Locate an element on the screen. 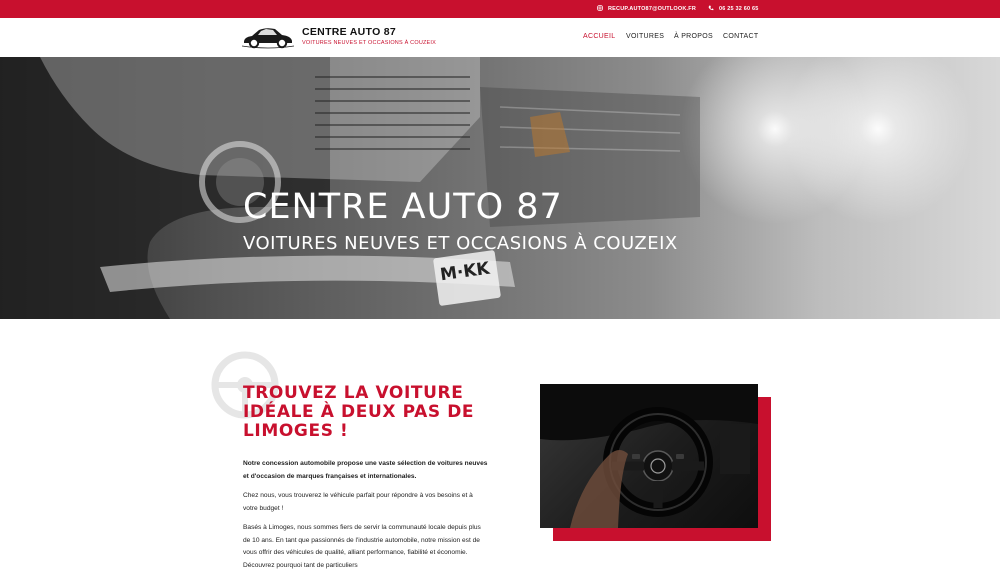  phone-icon is located at coordinates (711, 9).